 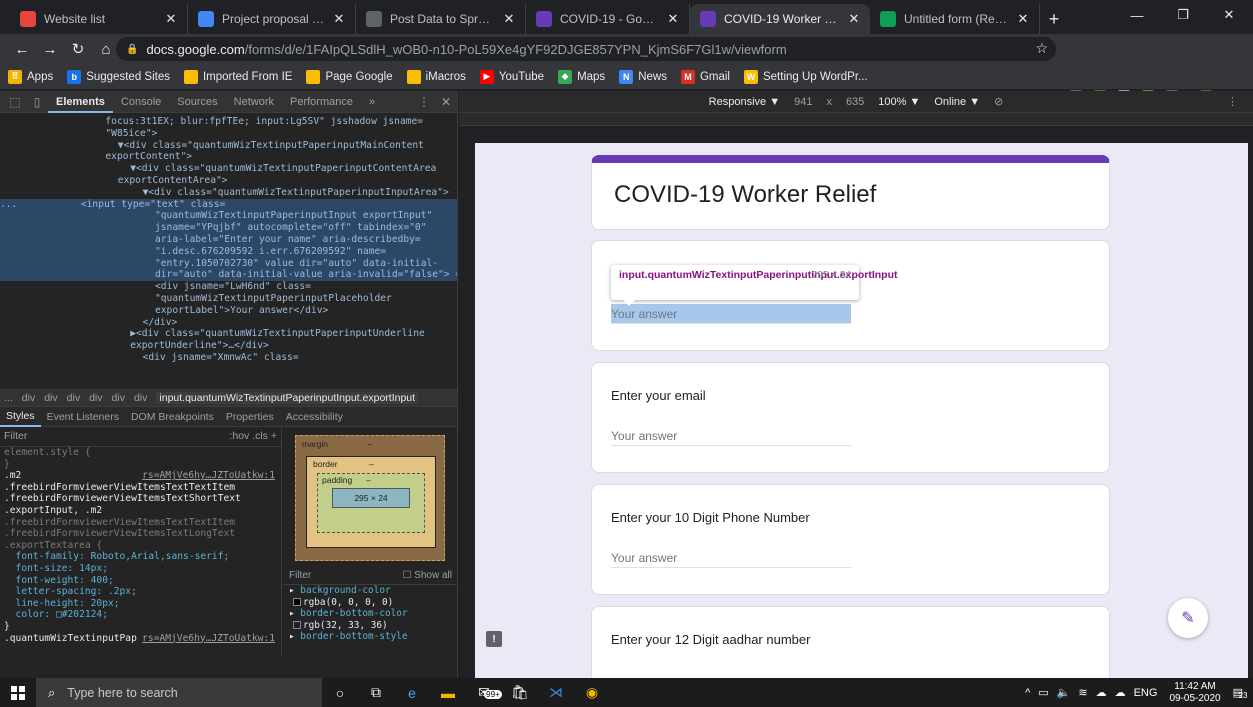 I want to click on rotate-icon: ⊘, so click(x=998, y=101).